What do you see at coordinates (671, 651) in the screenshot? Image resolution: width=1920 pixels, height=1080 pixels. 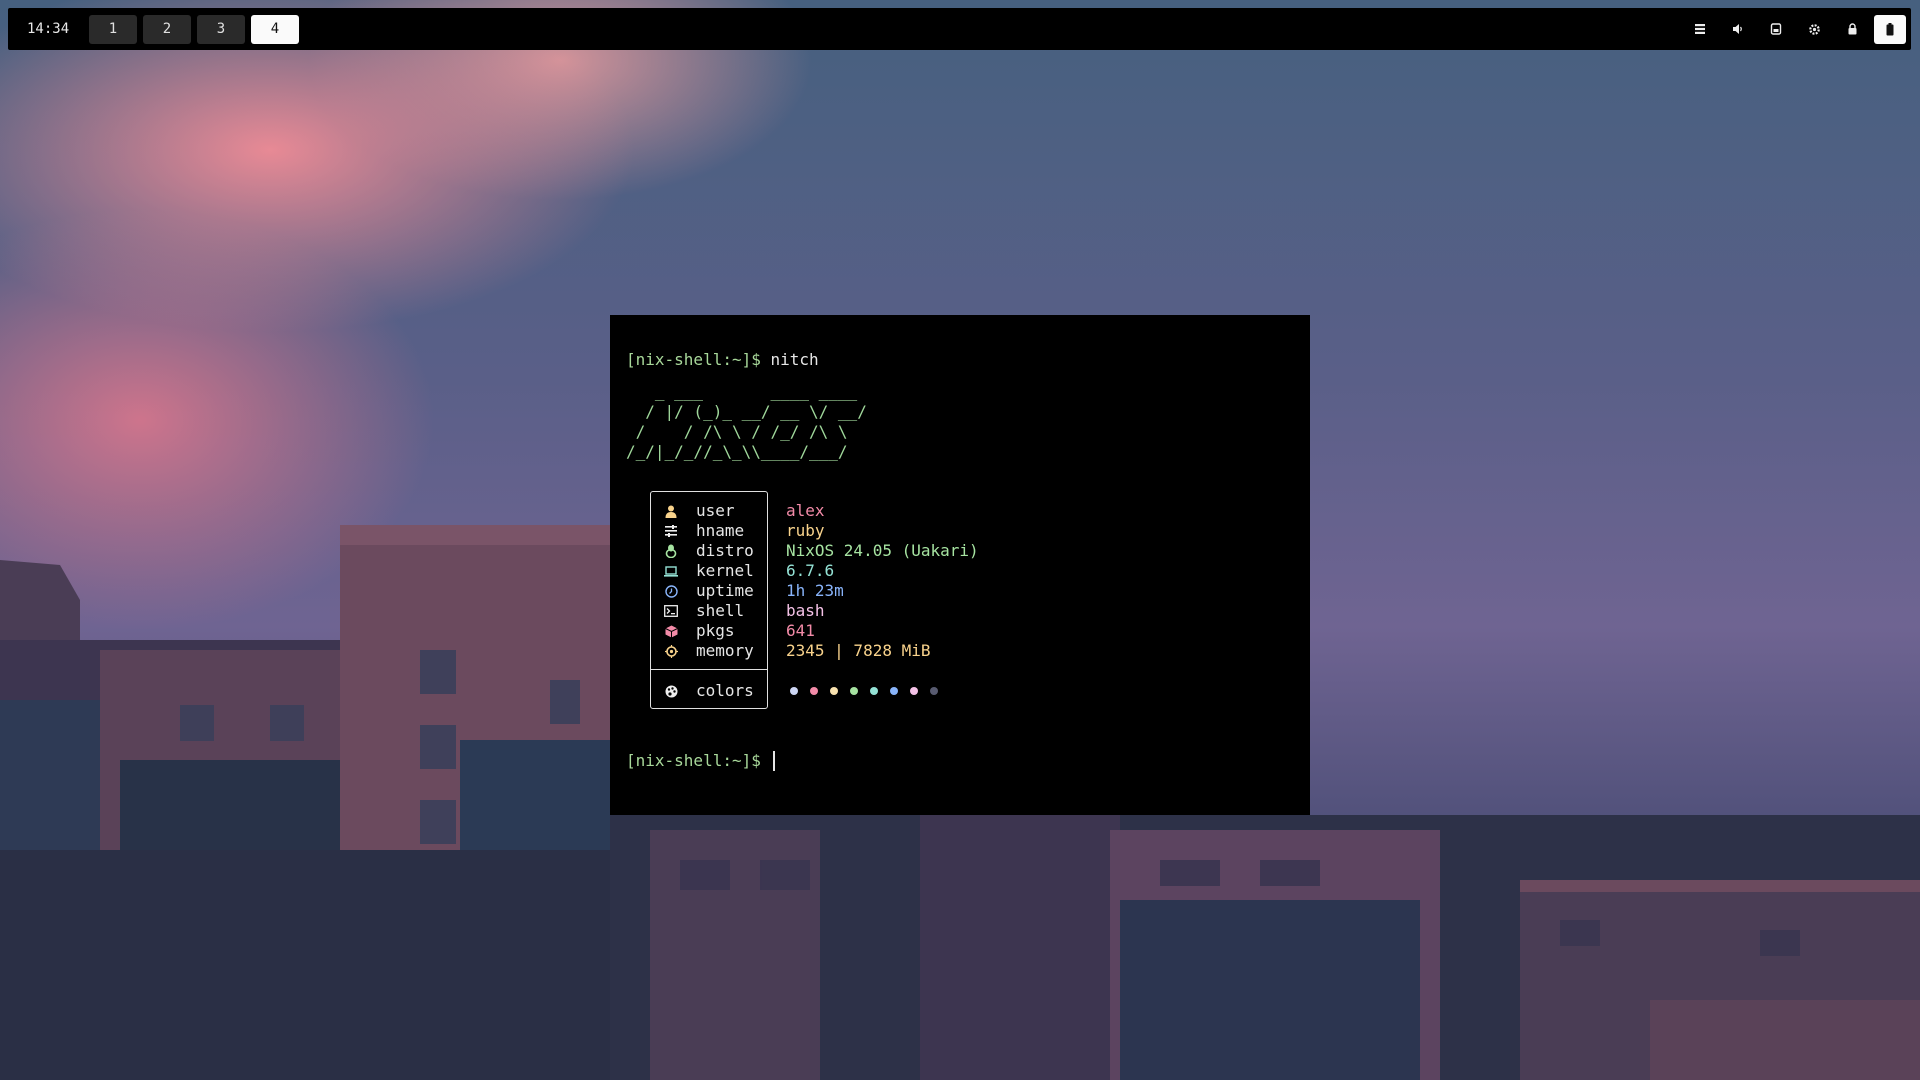 I see `memory-icon` at bounding box center [671, 651].